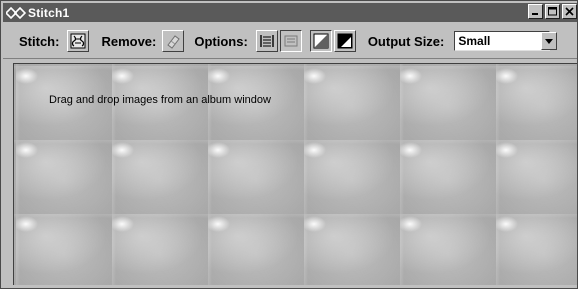 Image resolution: width=578 pixels, height=289 pixels. I want to click on align-horizontal-button, so click(266, 41).